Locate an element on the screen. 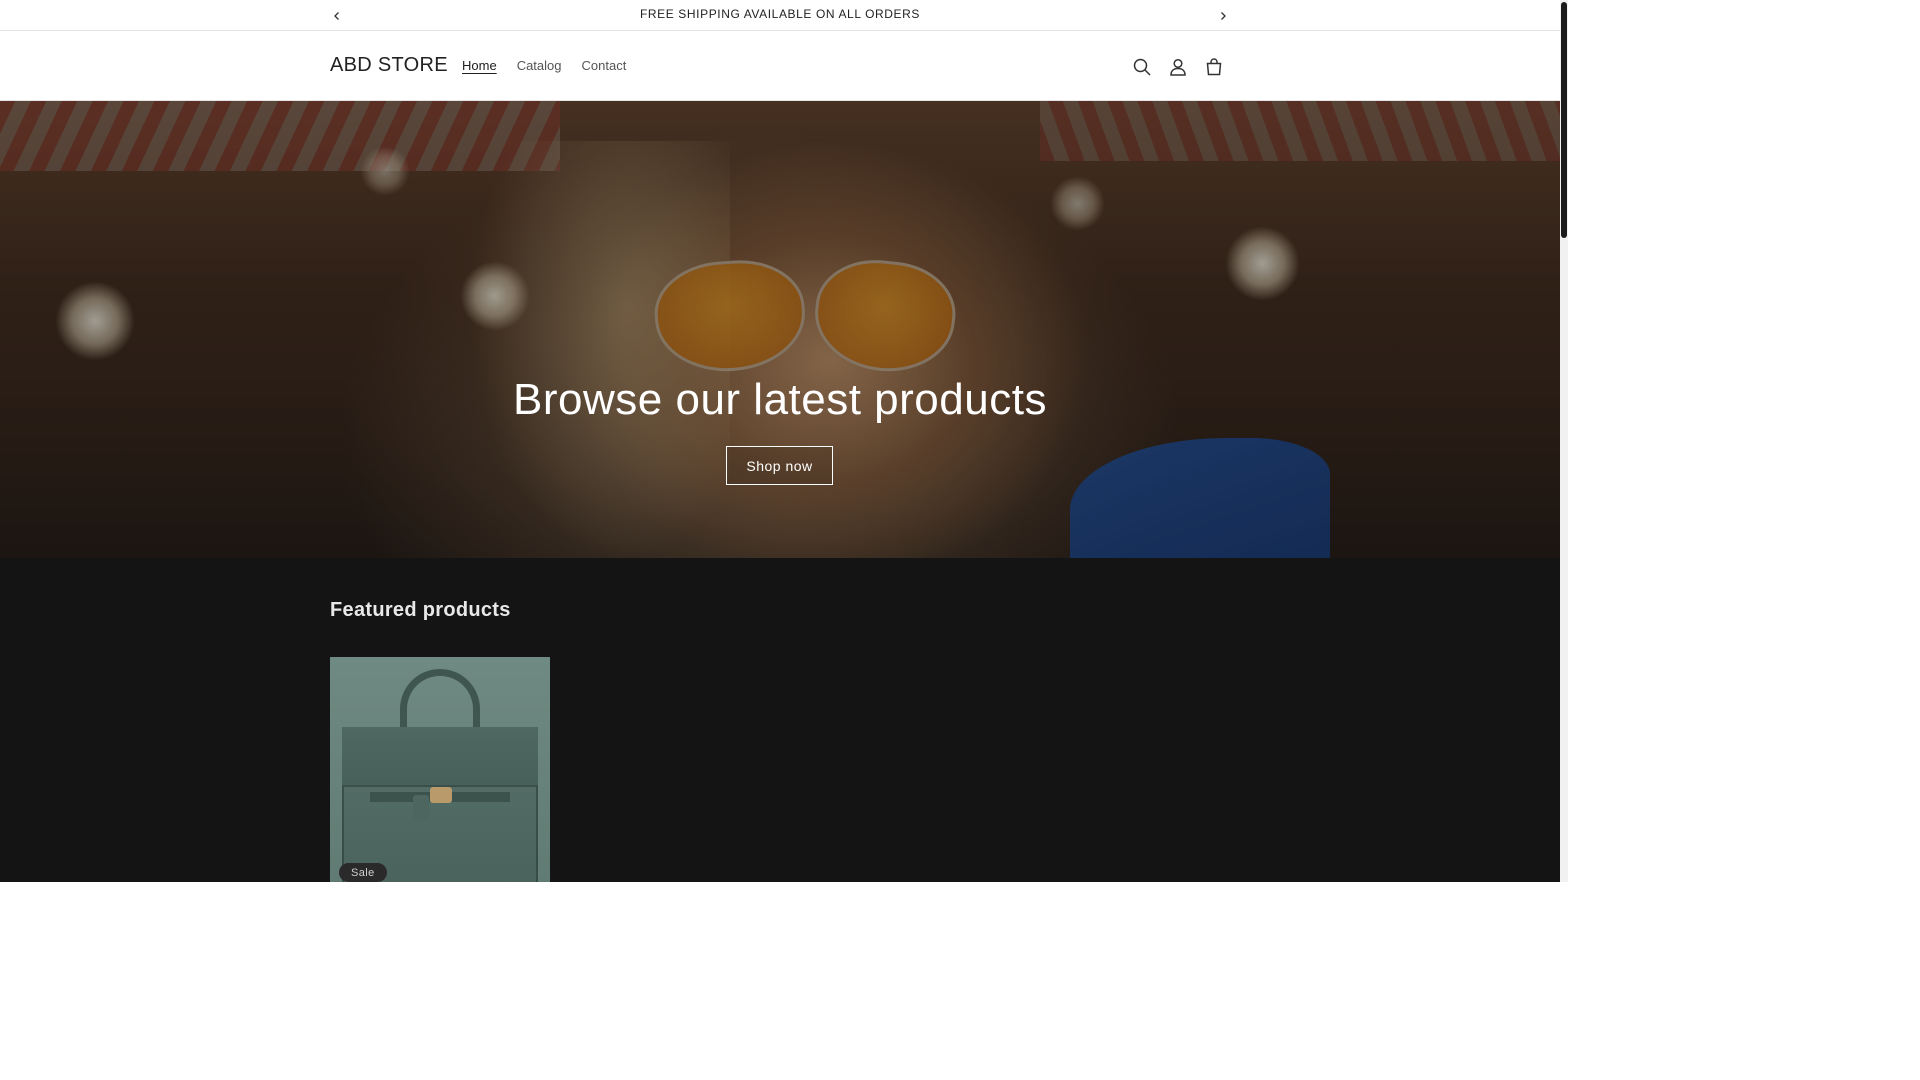 The width and height of the screenshot is (1920, 1080). featured-title: Featured products is located at coordinates (420, 610).